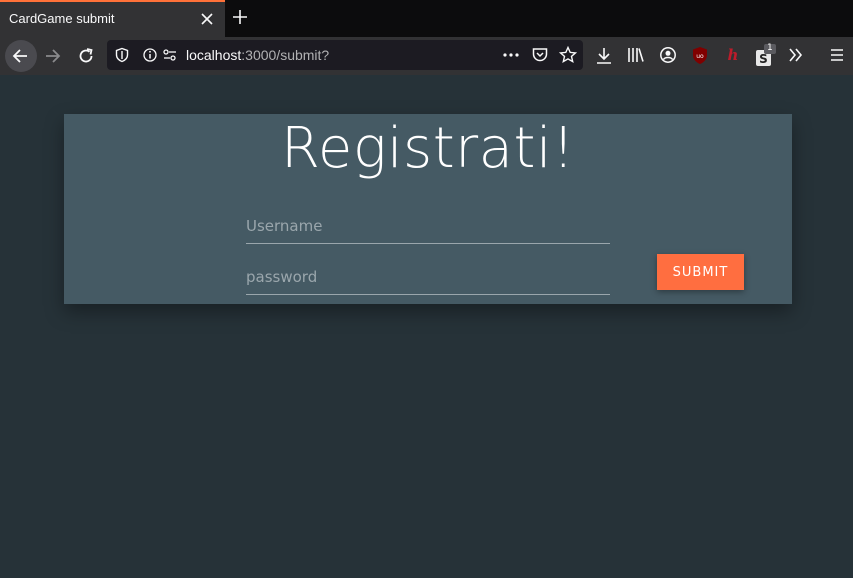 This screenshot has height=578, width=853. I want to click on password-field, so click(428, 274).